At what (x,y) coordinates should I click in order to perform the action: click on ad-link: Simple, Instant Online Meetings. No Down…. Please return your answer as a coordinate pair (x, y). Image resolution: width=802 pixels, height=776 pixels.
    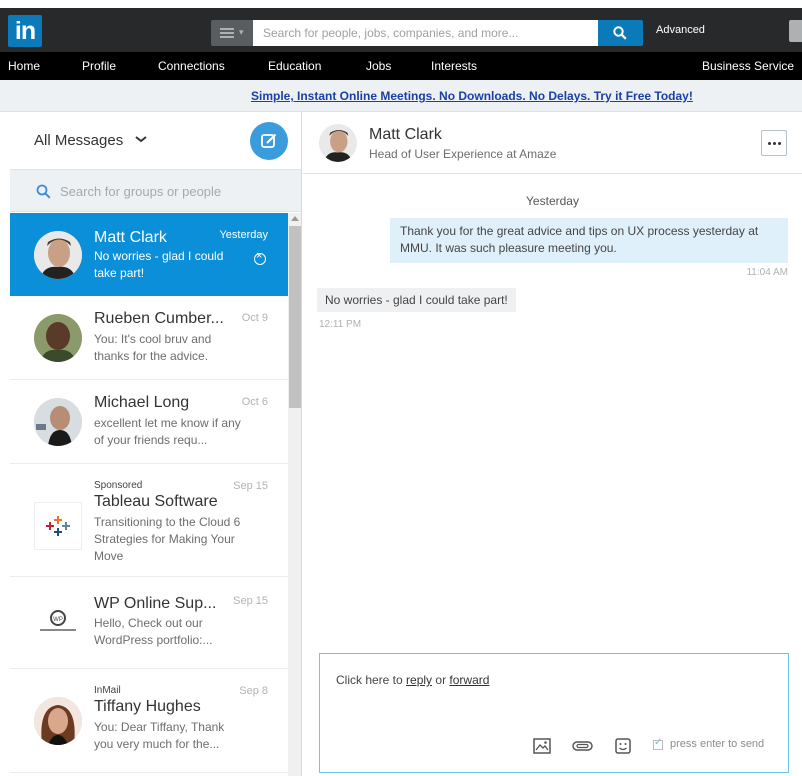
    Looking at the image, I should click on (472, 96).